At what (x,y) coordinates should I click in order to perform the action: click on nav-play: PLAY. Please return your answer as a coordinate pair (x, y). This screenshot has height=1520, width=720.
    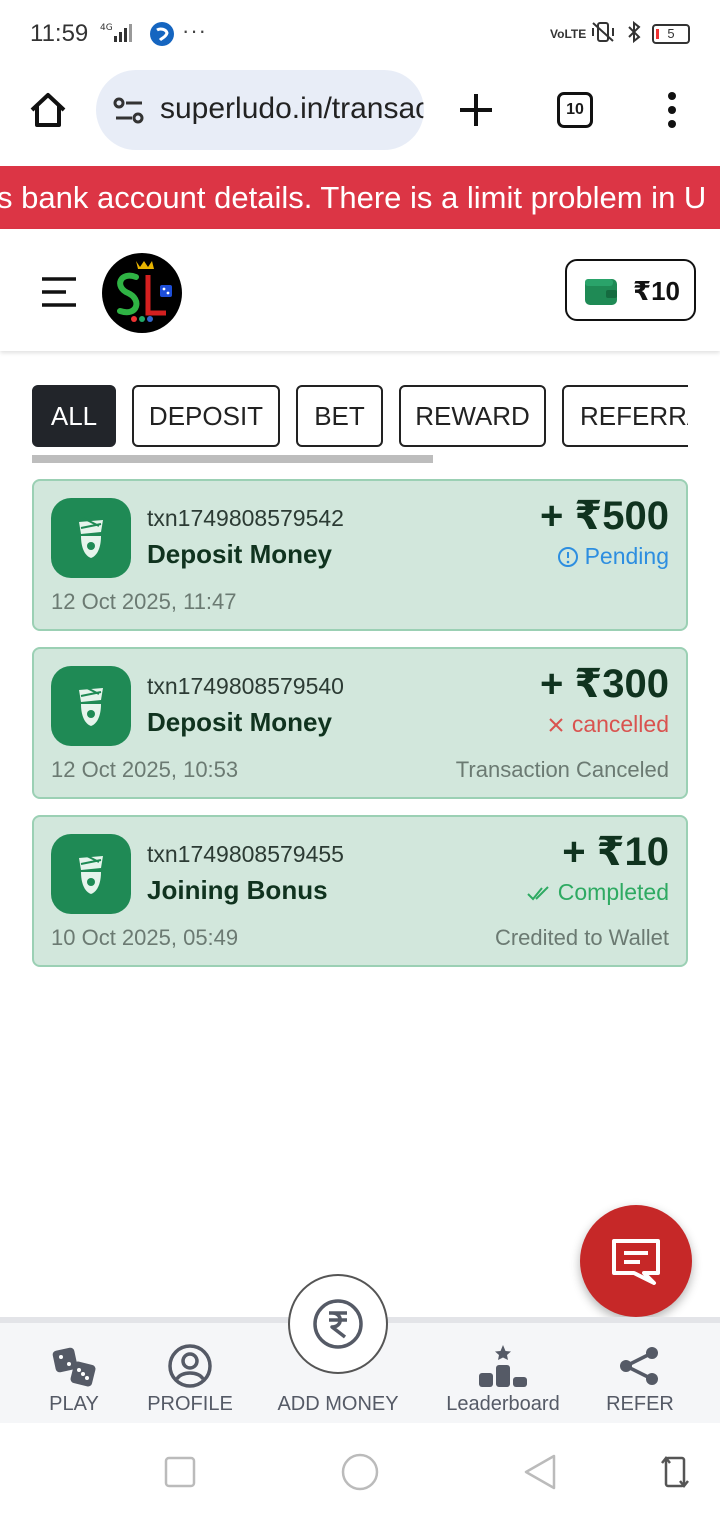
    Looking at the image, I should click on (74, 1373).